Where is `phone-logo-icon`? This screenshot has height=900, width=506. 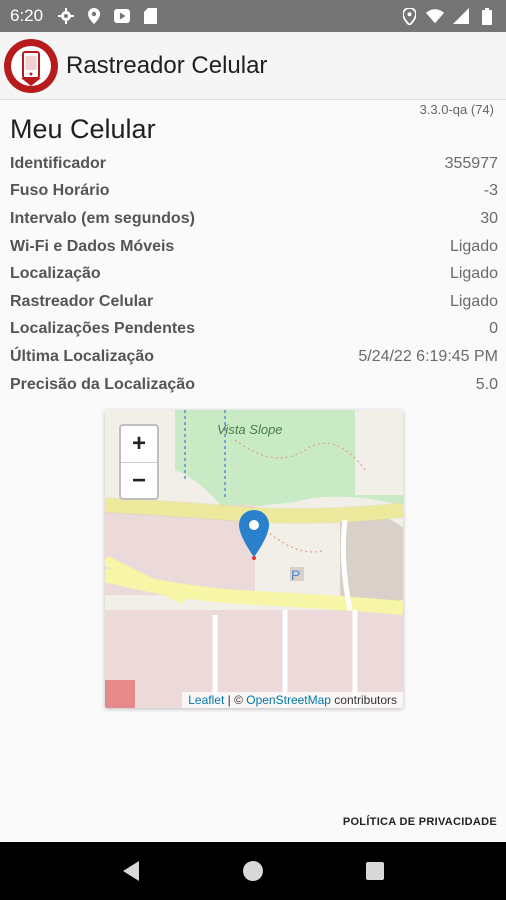
phone-logo-icon is located at coordinates (31, 65).